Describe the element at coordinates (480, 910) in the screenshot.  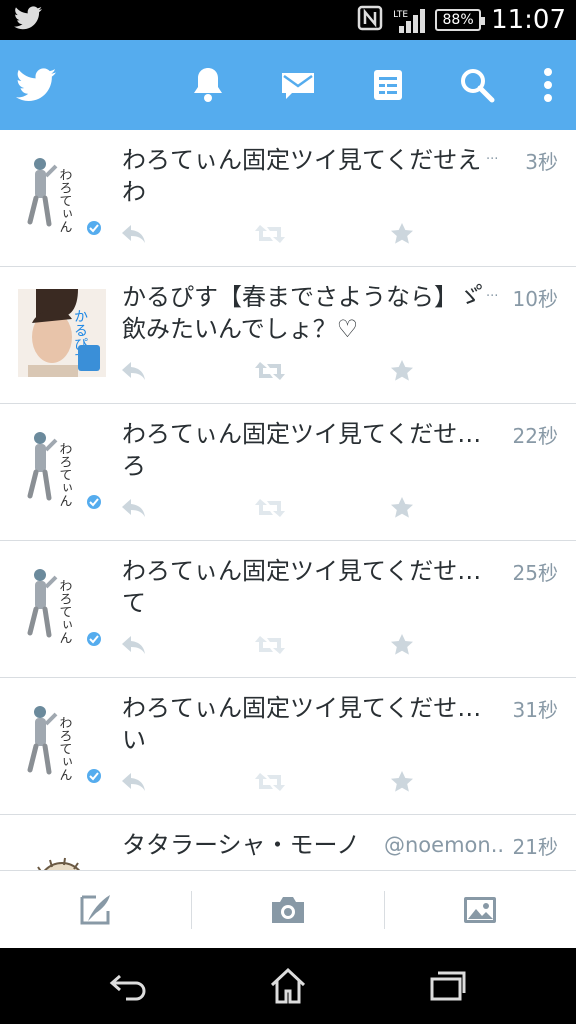
I see `gallery-icon` at that location.